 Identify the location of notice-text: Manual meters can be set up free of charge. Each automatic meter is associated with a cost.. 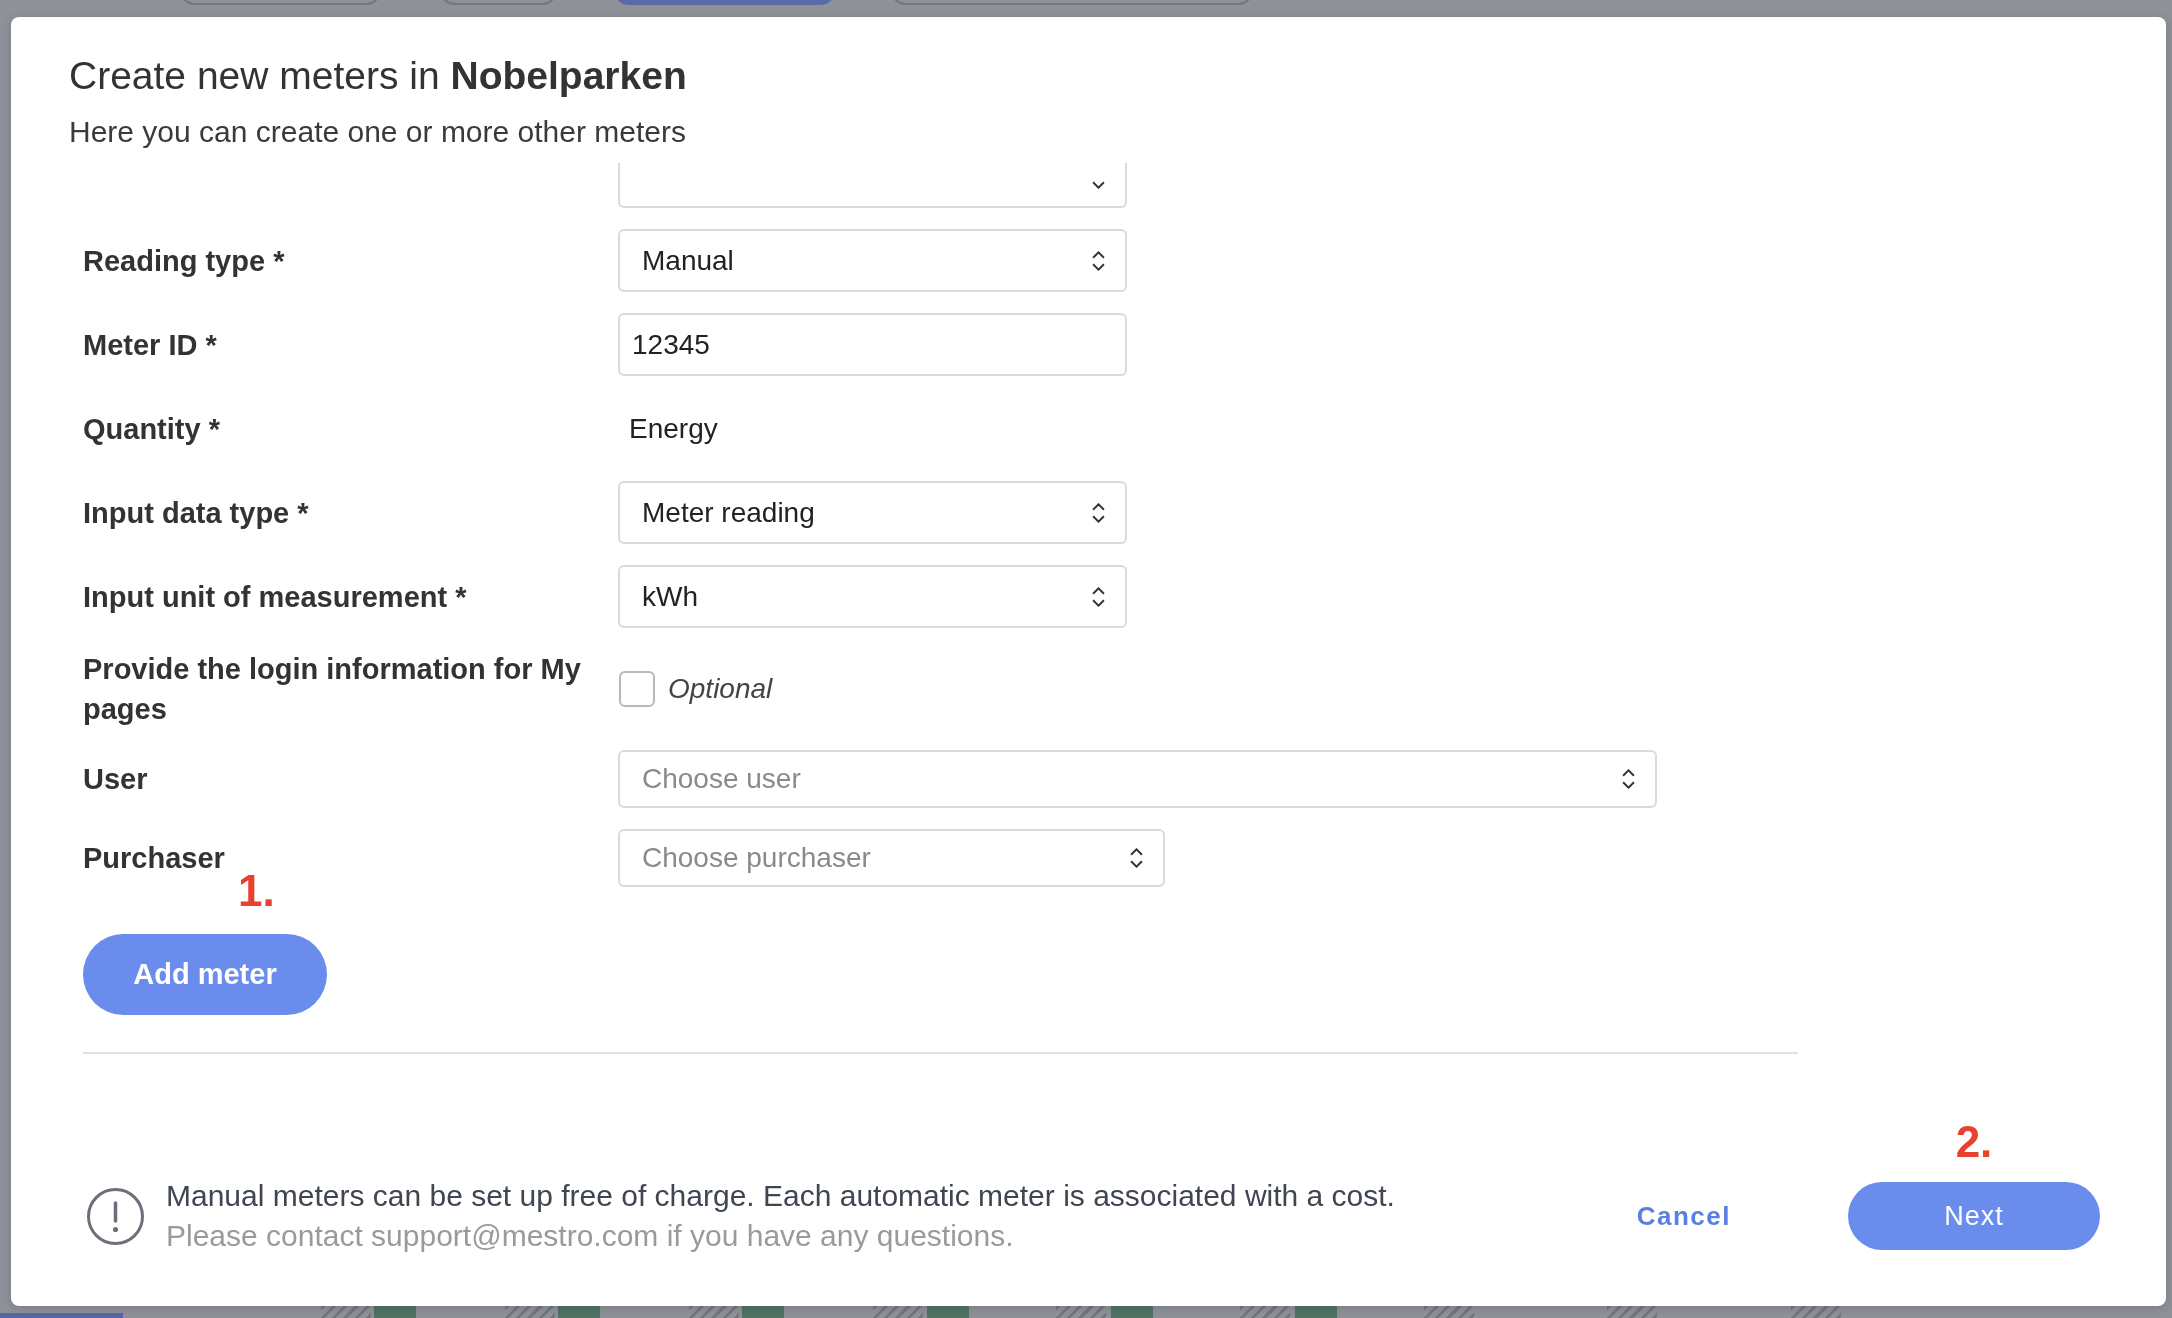
(780, 1196).